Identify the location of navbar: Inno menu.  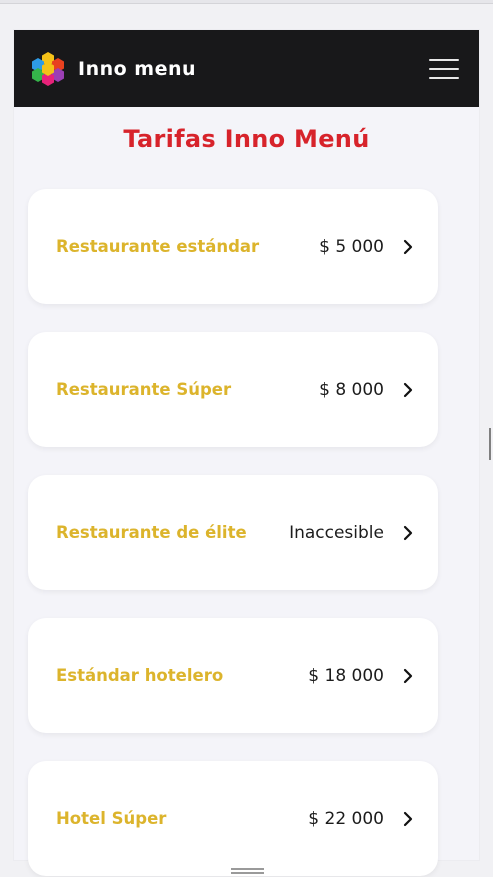
(246, 68).